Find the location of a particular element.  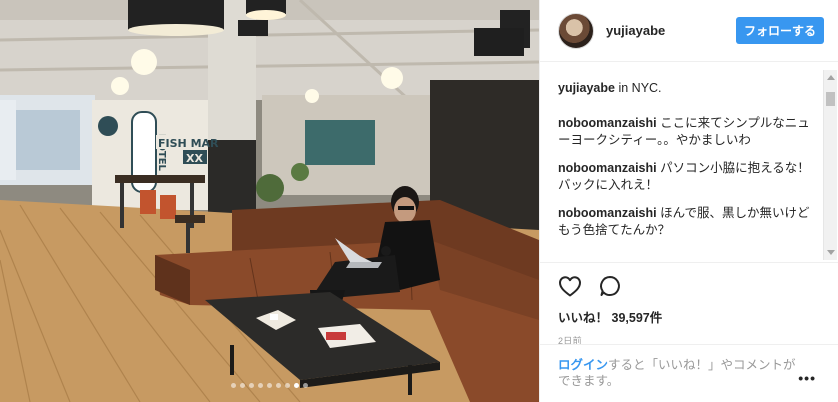

comments-scrollbar is located at coordinates (830, 165).